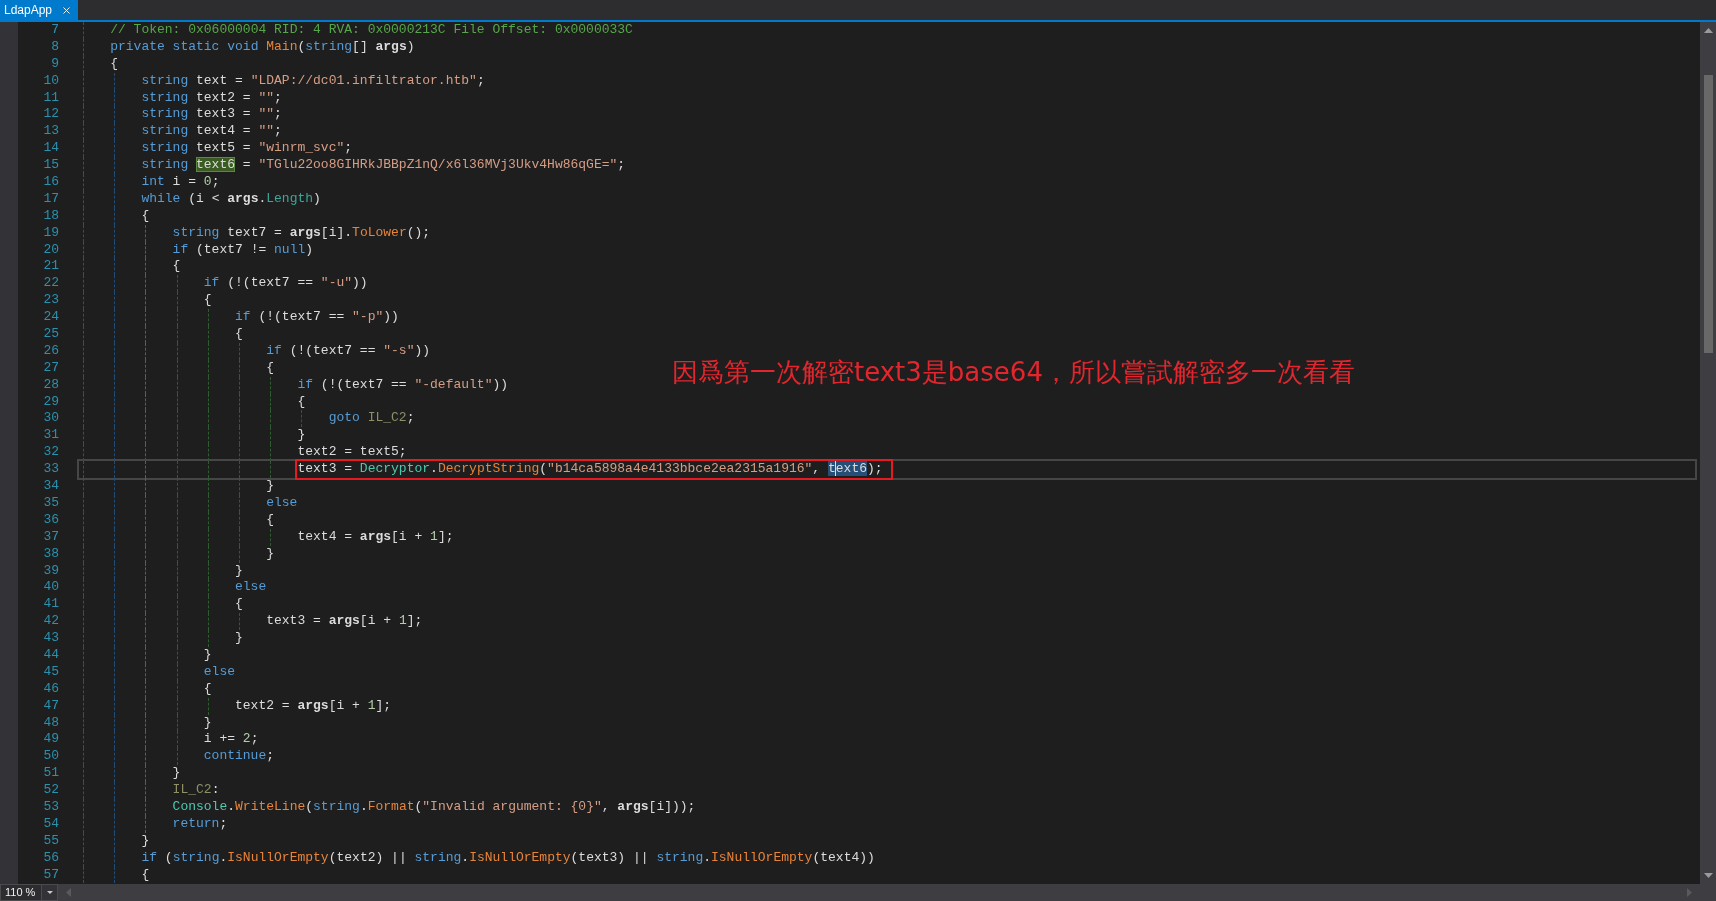 This screenshot has height=901, width=1716. What do you see at coordinates (50, 199) in the screenshot?
I see `line-number: 17` at bounding box center [50, 199].